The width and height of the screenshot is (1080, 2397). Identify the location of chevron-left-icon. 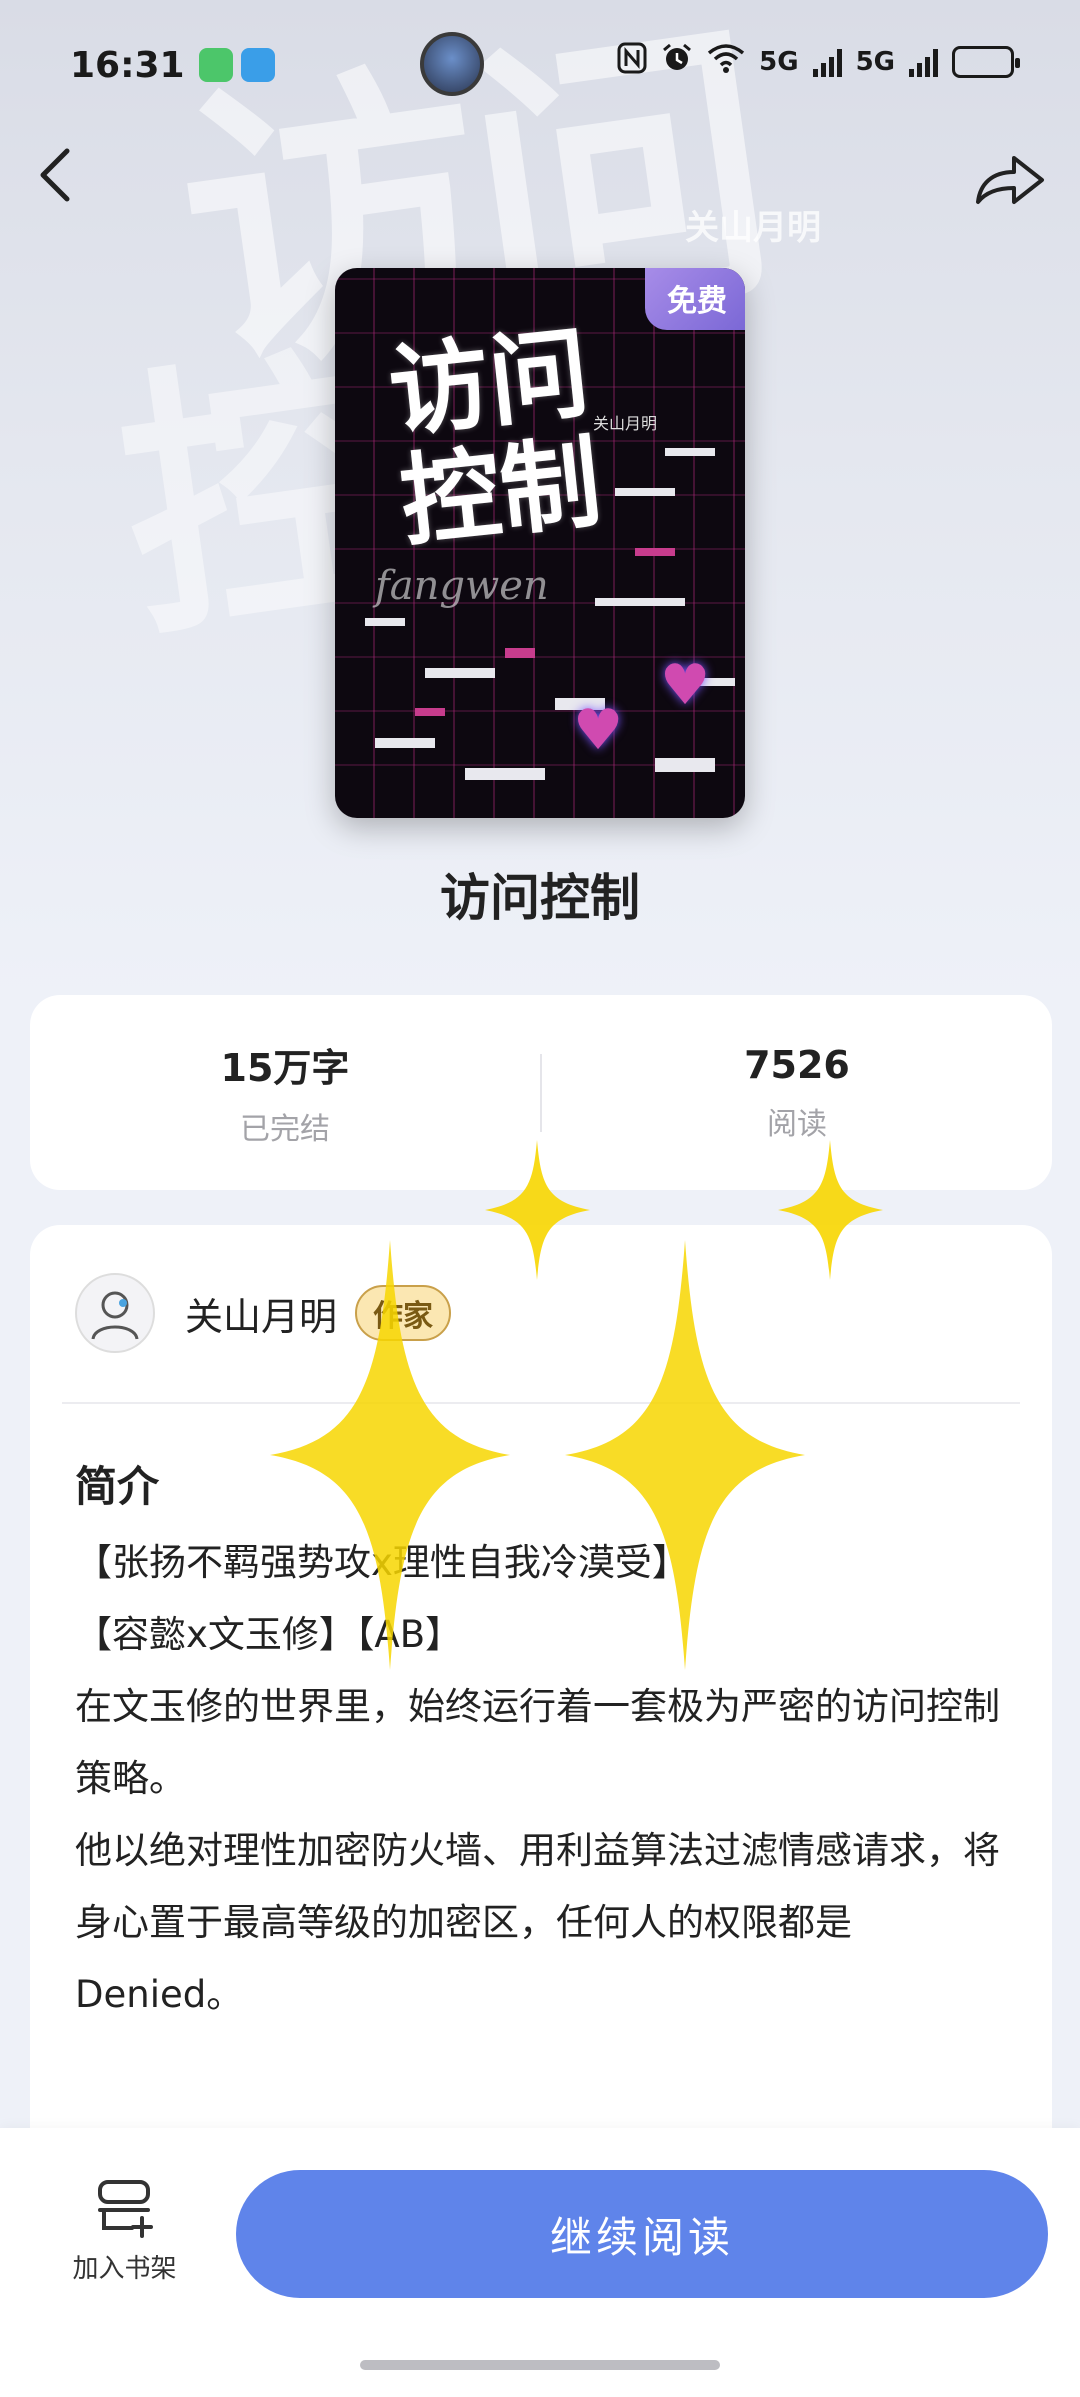
(55, 175).